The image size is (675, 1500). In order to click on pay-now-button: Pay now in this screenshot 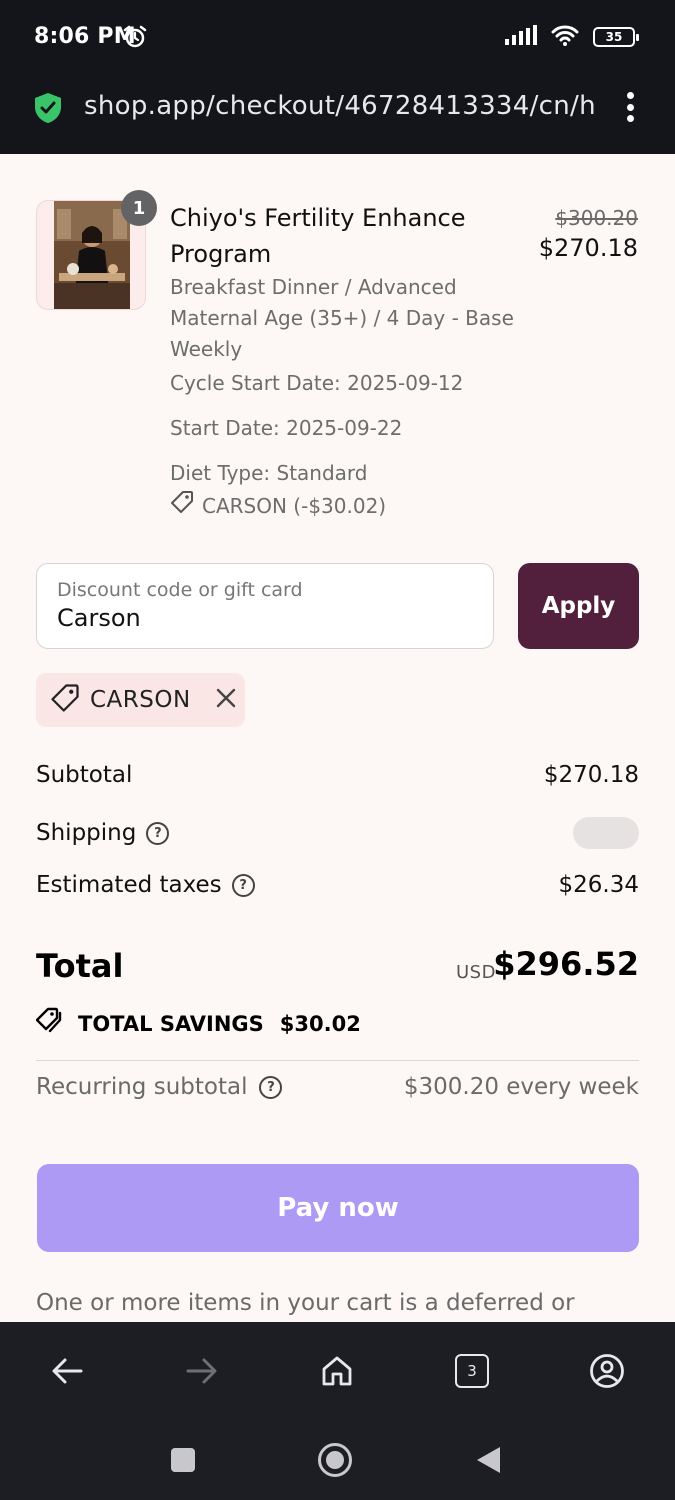, I will do `click(338, 1208)`.